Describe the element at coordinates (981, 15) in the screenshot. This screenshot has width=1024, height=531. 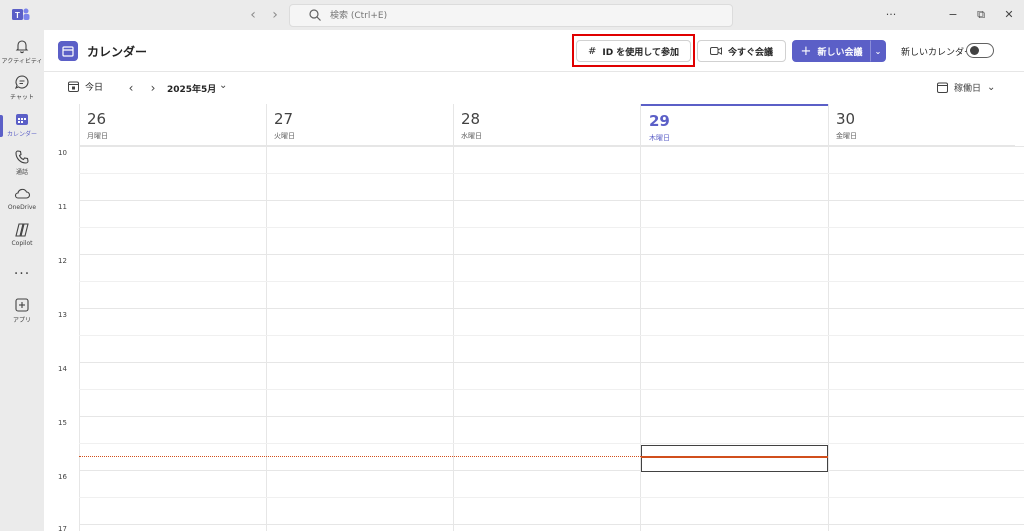
I see `restore-icon: ⧉` at that location.